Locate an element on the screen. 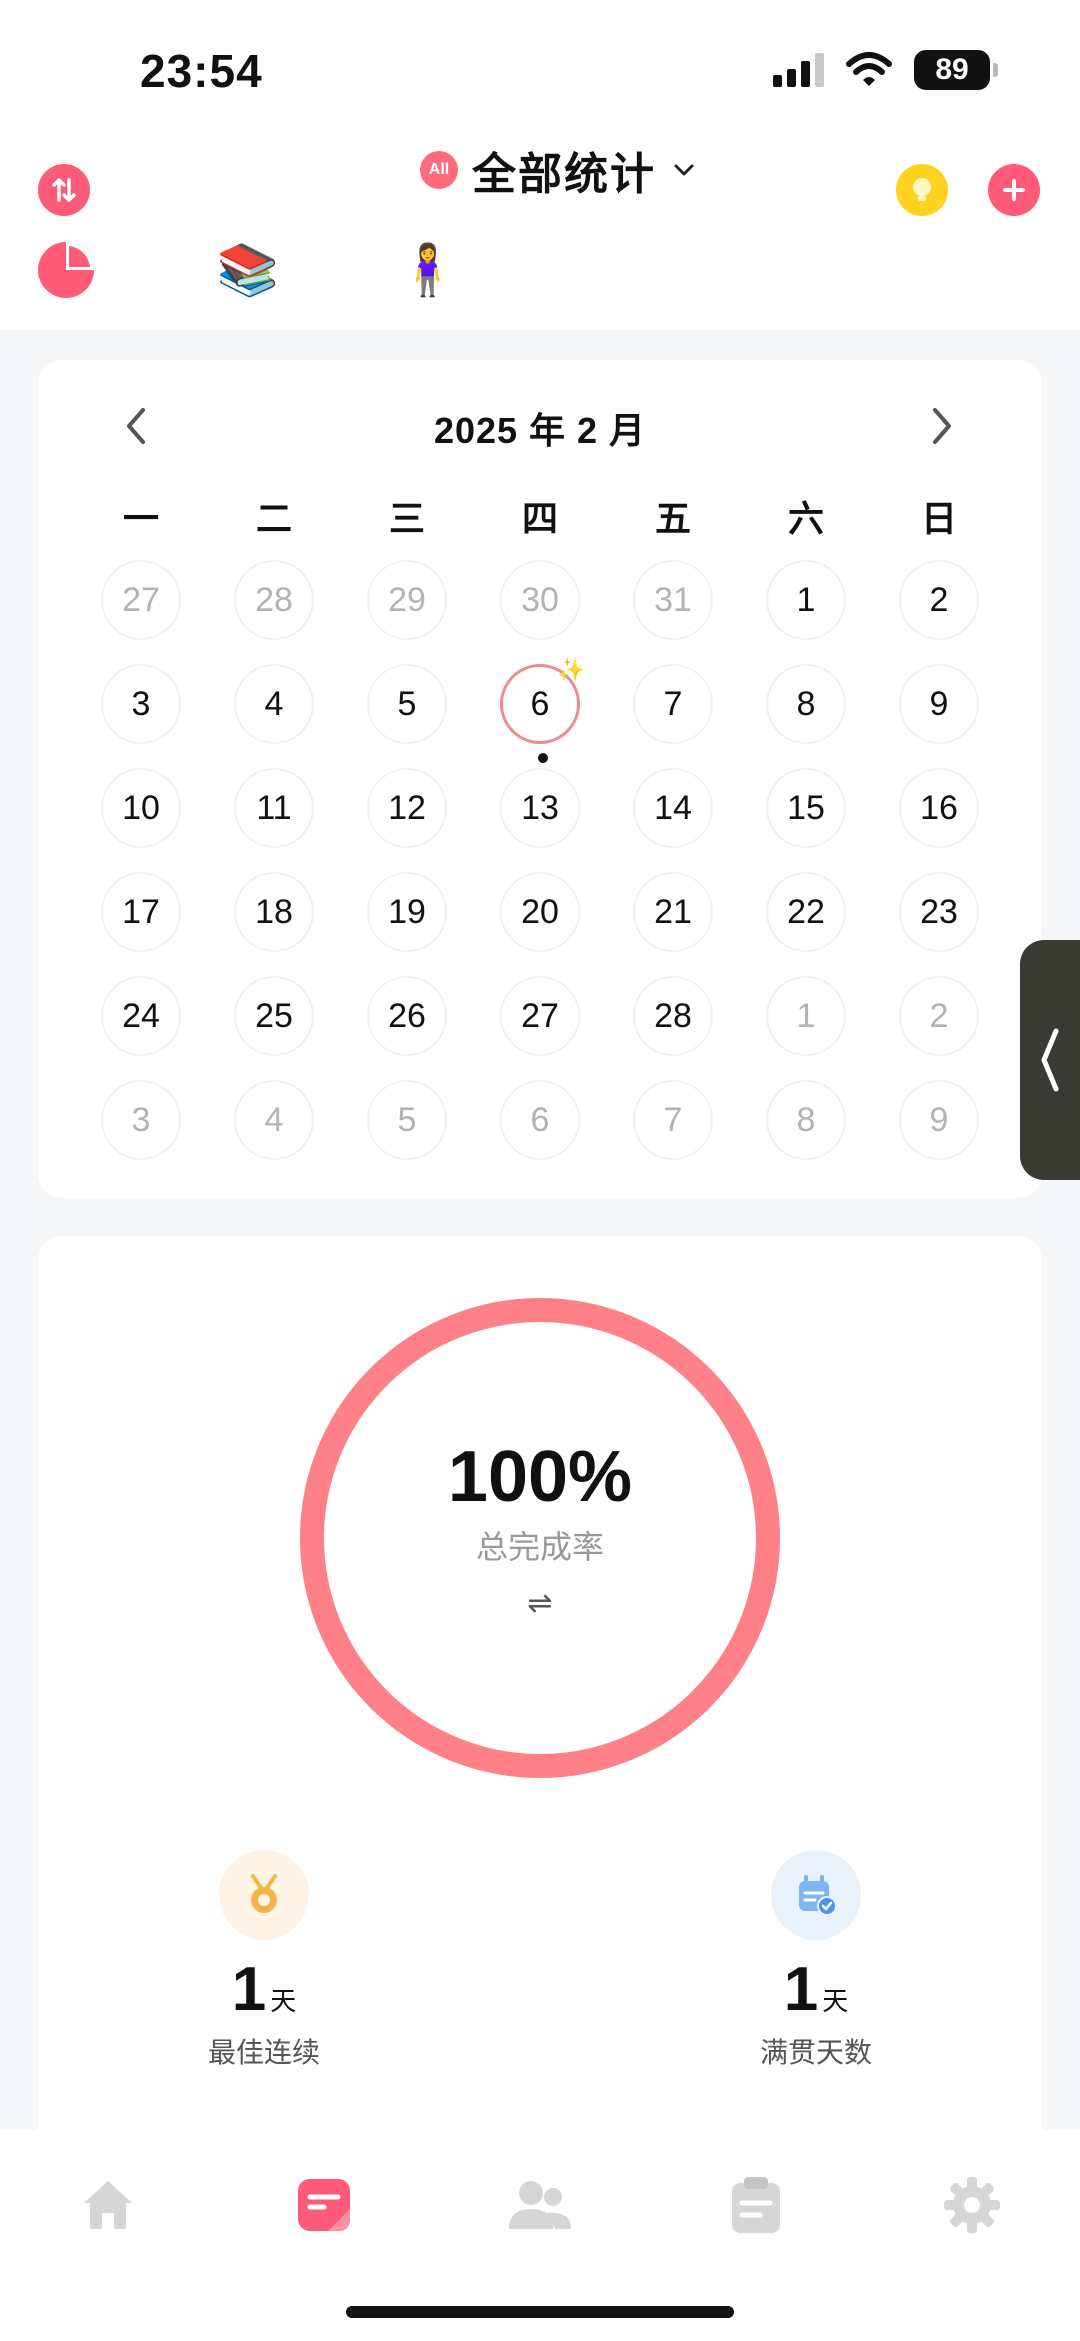 This screenshot has height=2341, width=1080. people-icon is located at coordinates (540, 2205).